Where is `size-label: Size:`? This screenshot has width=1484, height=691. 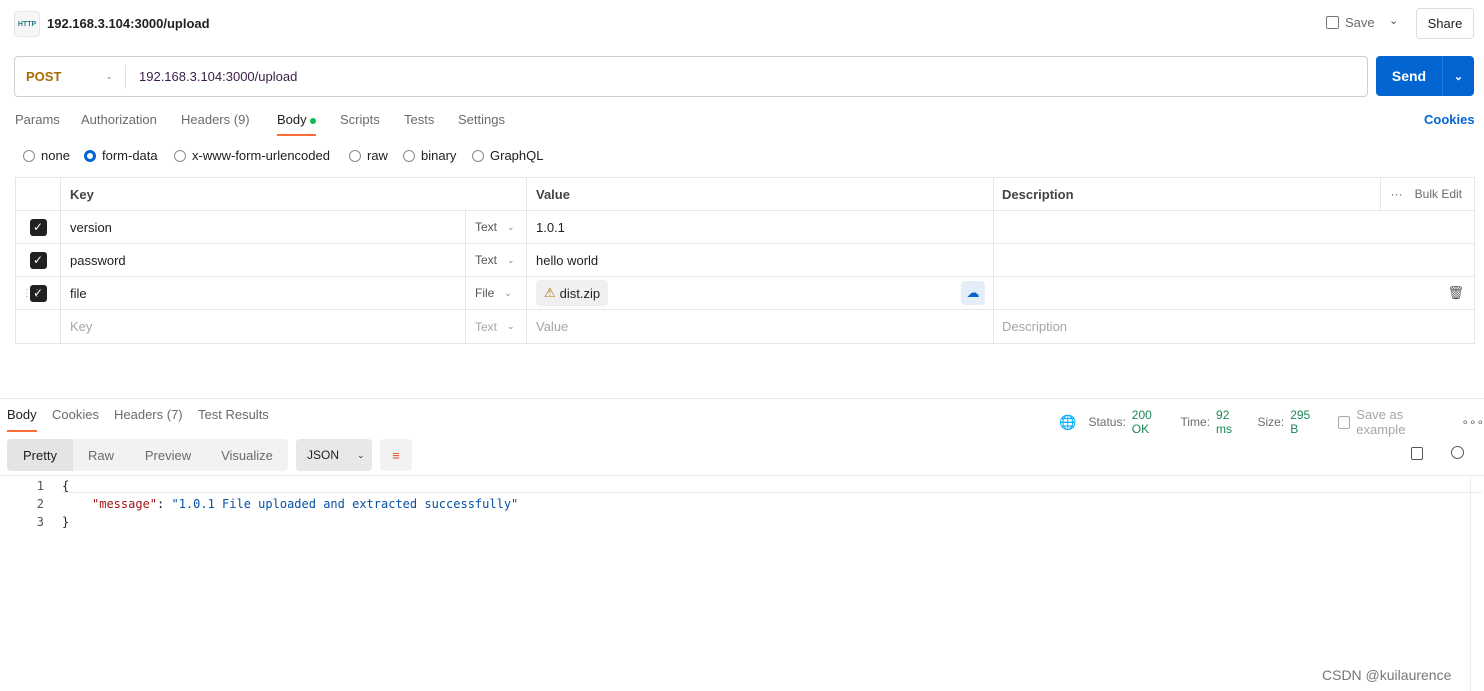
size-label: Size: is located at coordinates (1271, 422).